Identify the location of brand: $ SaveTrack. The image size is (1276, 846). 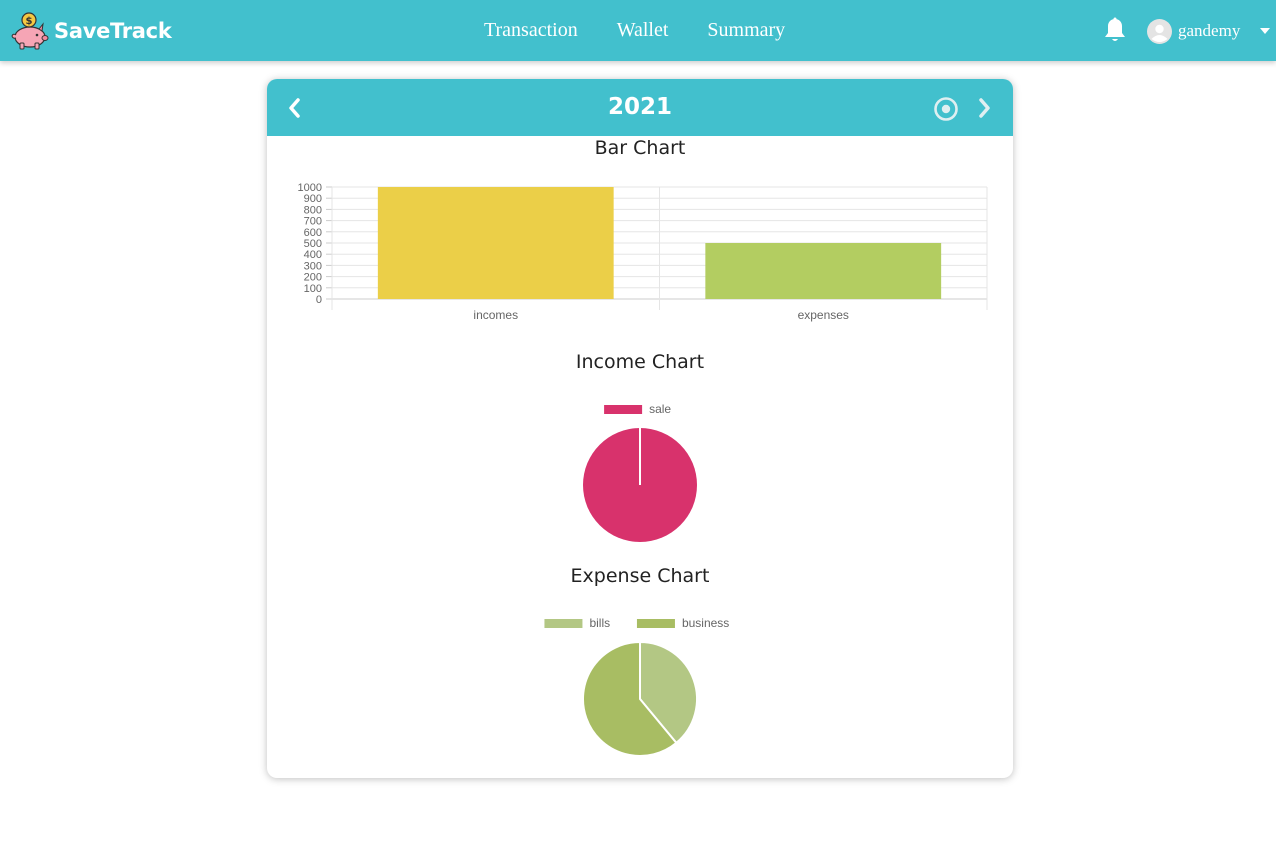
(91, 31).